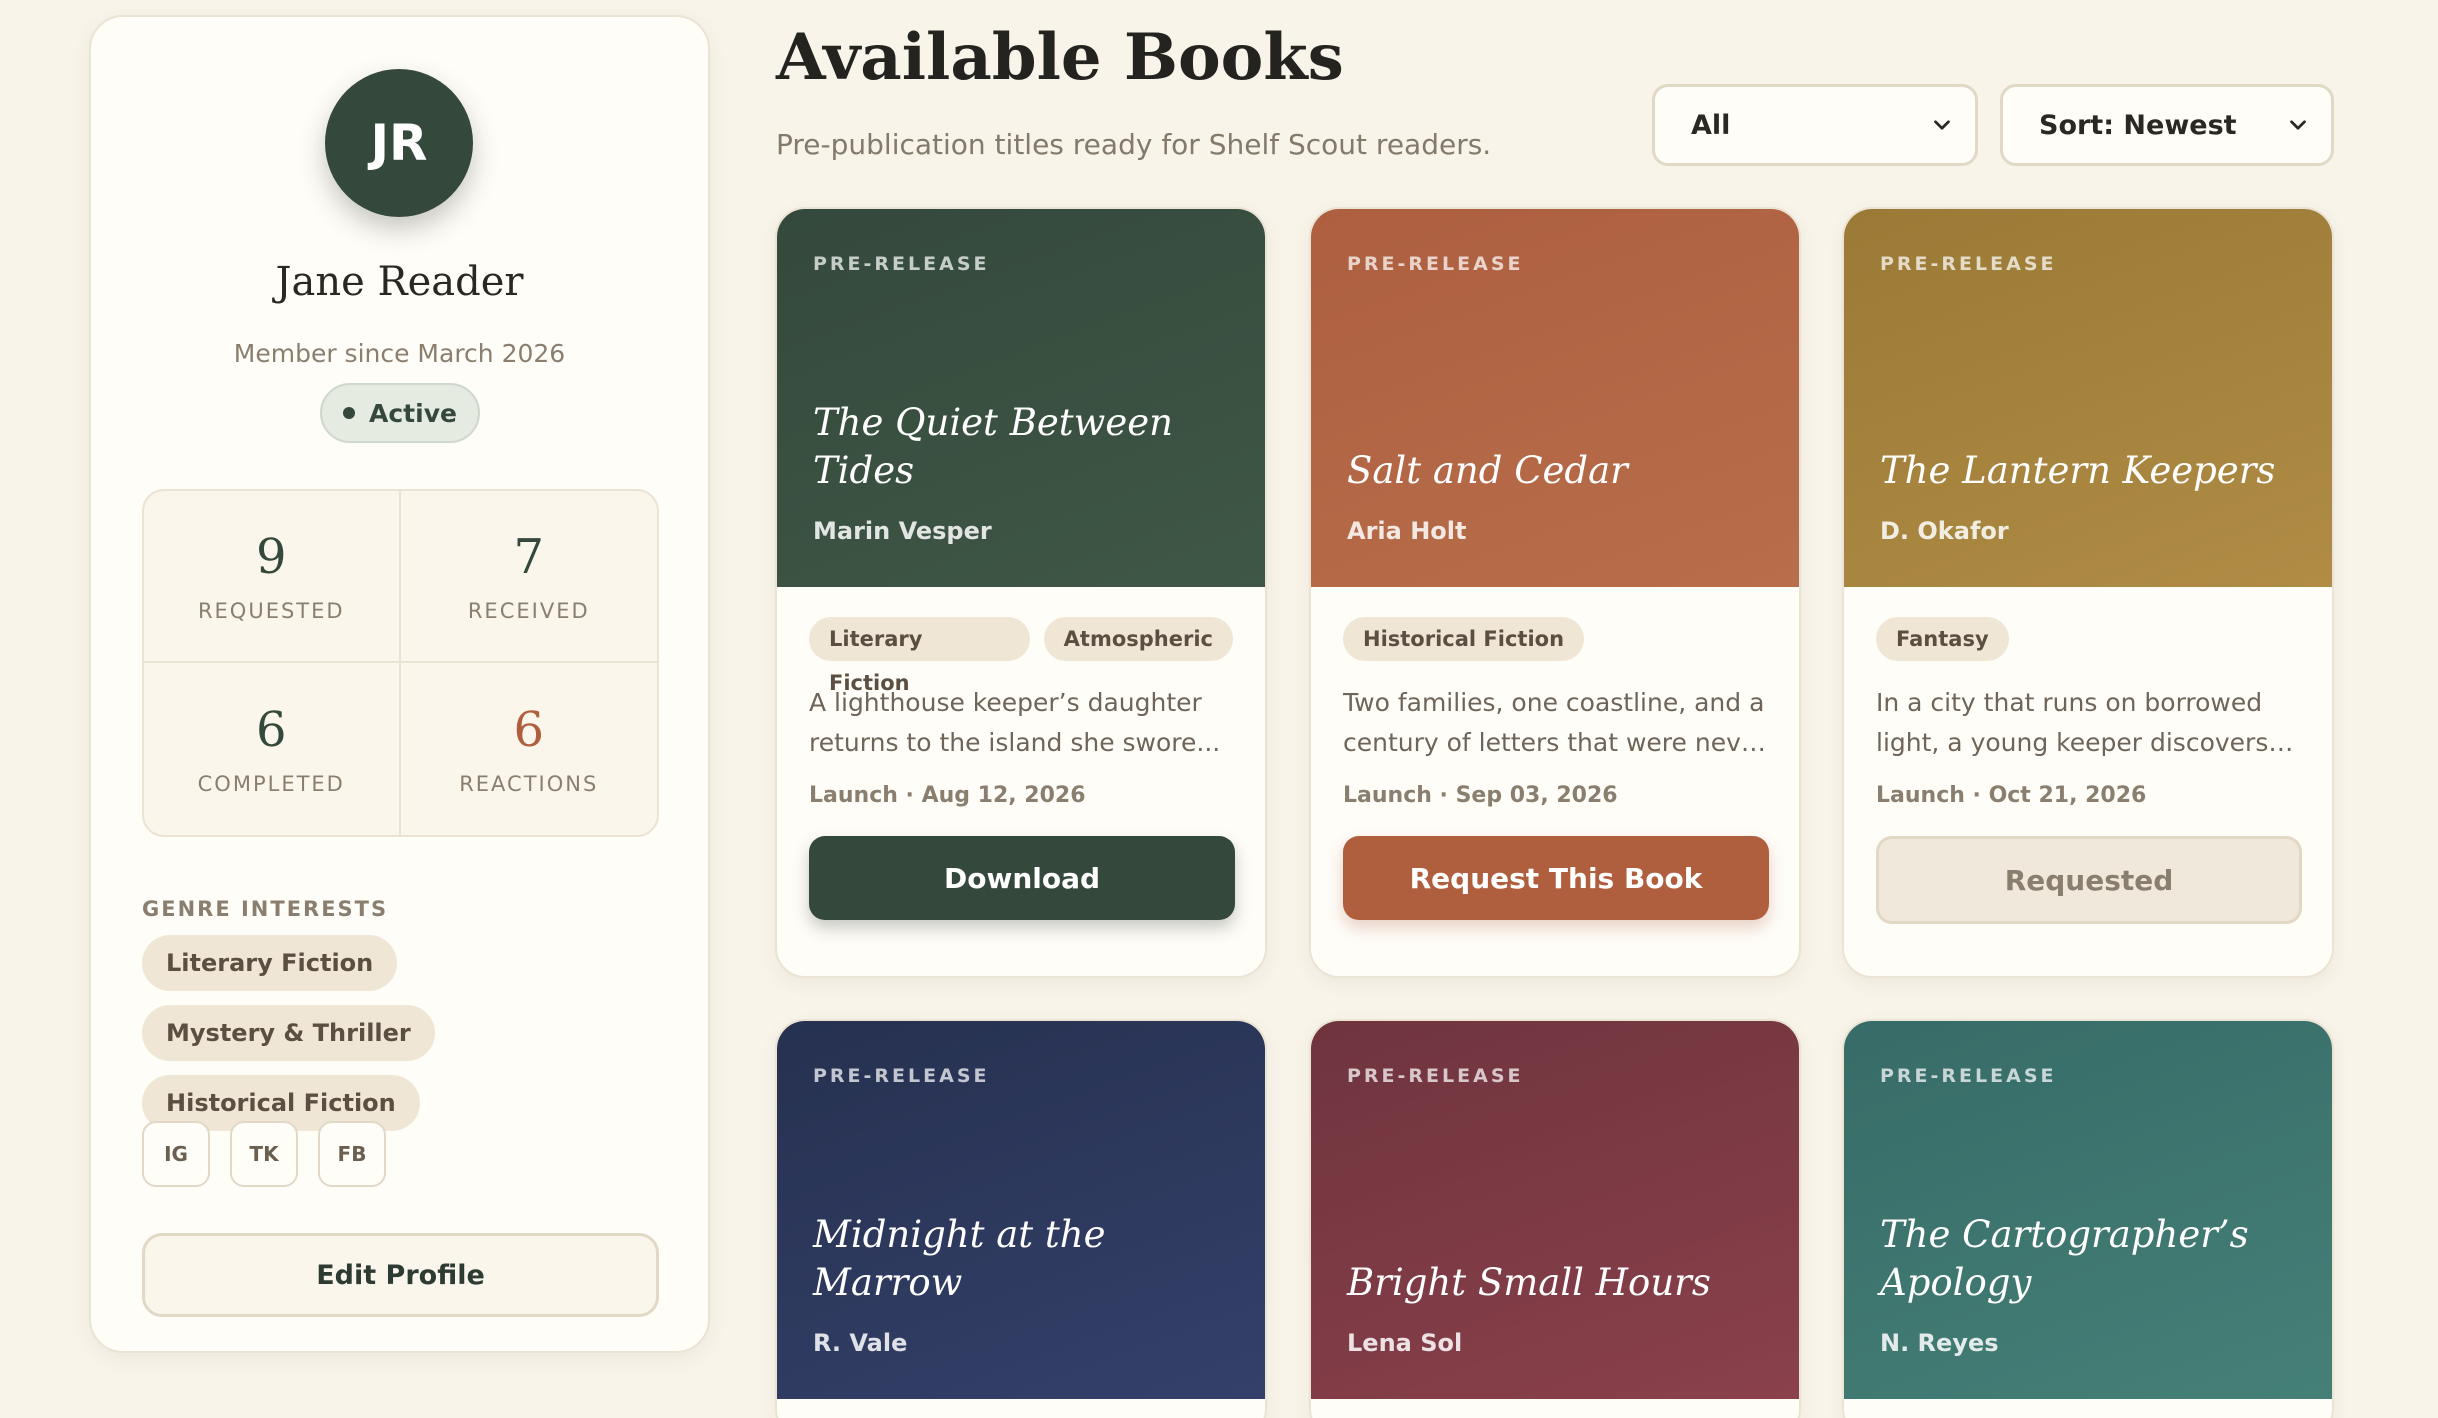 The height and width of the screenshot is (1418, 2438). Describe the element at coordinates (2088, 639) in the screenshot. I see `book-tags: Fantasy` at that location.